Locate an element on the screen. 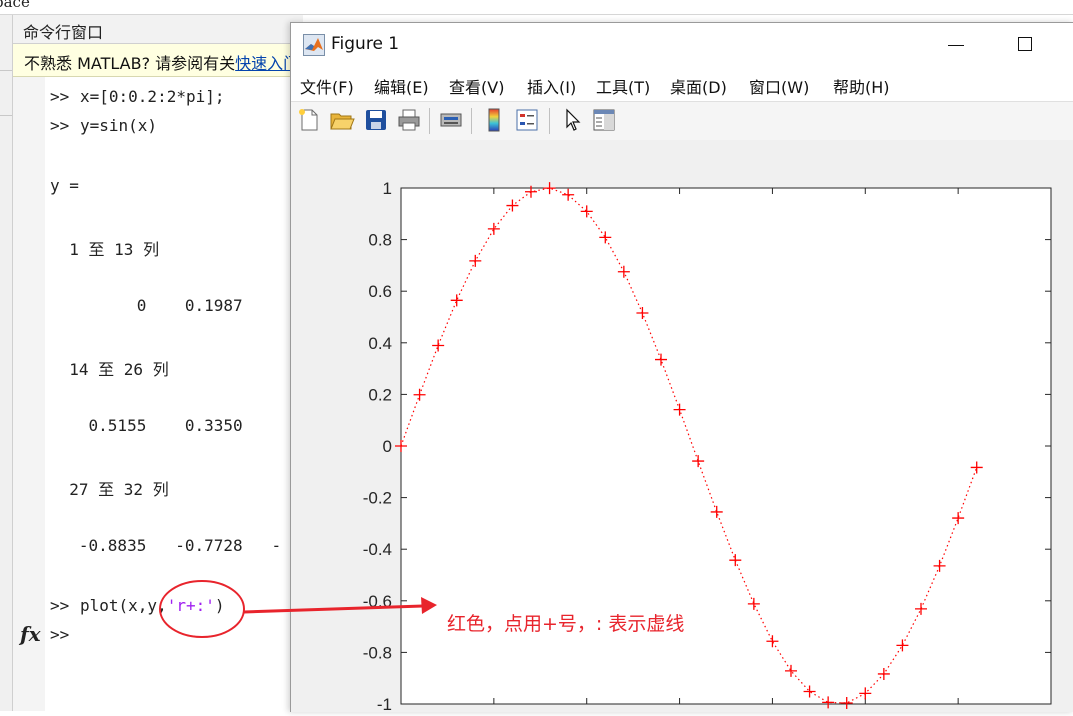 The image size is (1073, 716). menu-insert: 插入(I) is located at coordinates (551, 86).